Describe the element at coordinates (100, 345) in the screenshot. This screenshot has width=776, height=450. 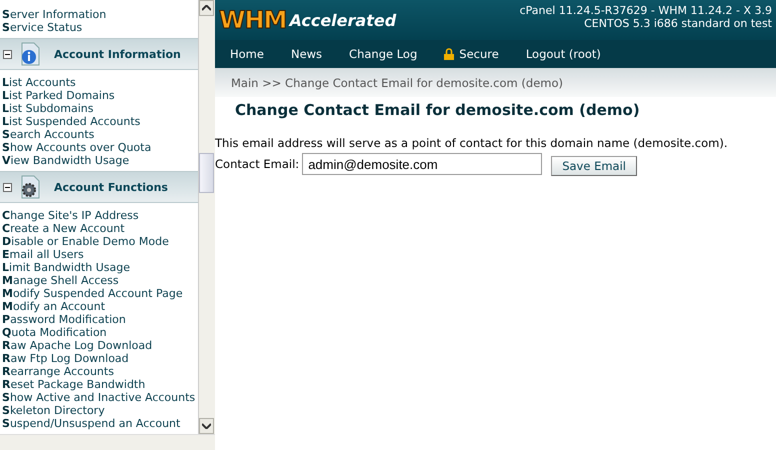
I see `sidebar-link: Raw Apache Log Download` at that location.